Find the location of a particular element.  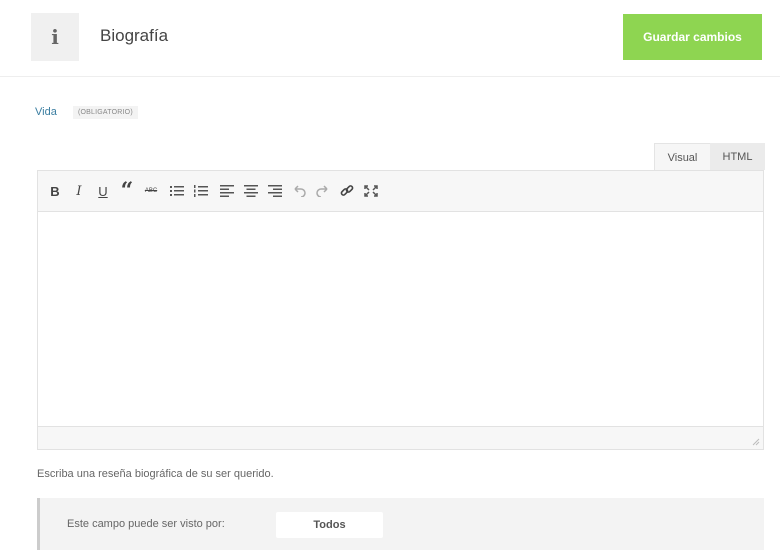

info-icon-glyph: i is located at coordinates (55, 37).